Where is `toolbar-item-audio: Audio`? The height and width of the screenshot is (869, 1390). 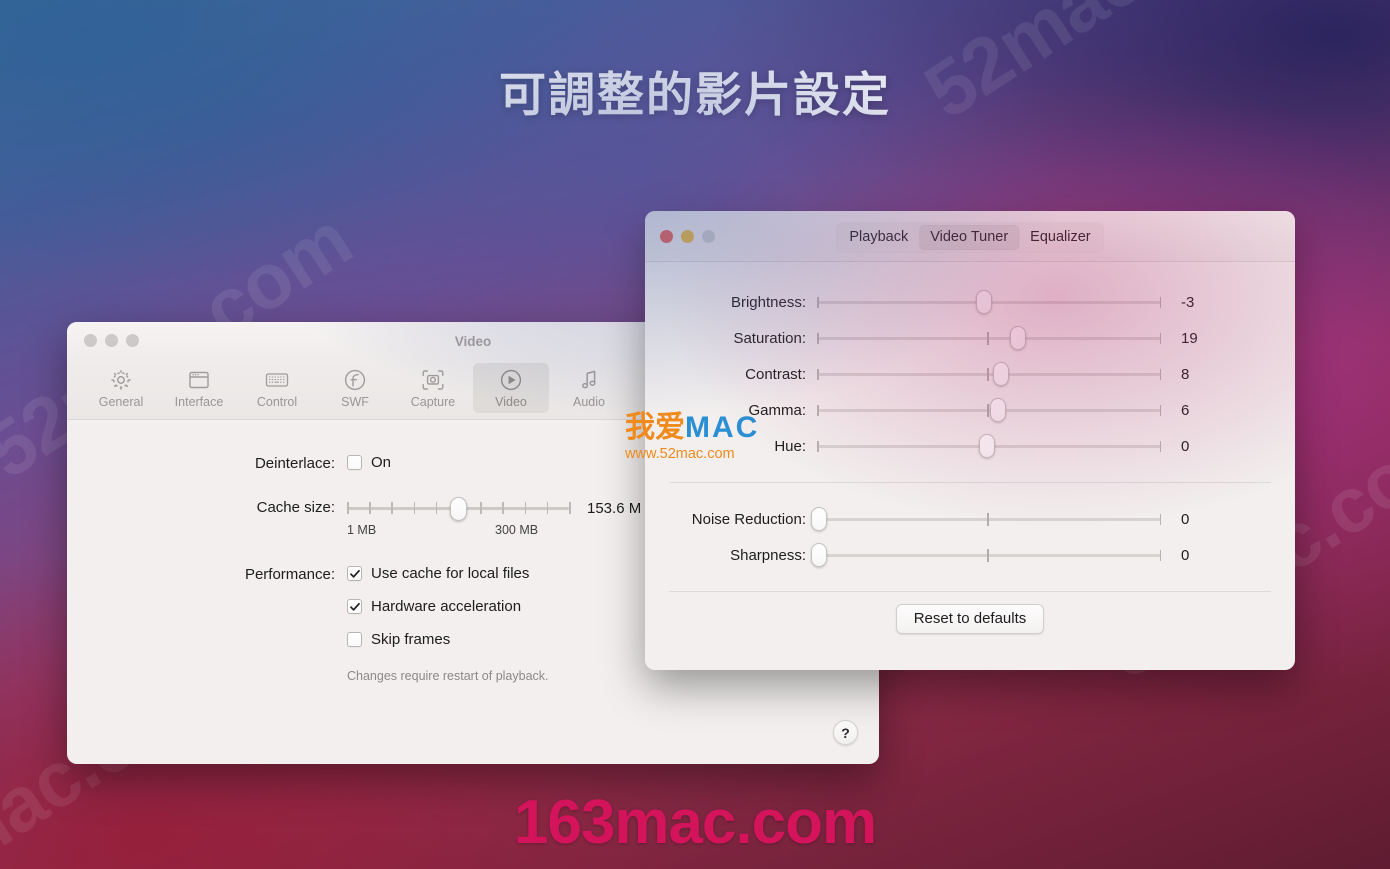
toolbar-item-audio: Audio is located at coordinates (589, 388).